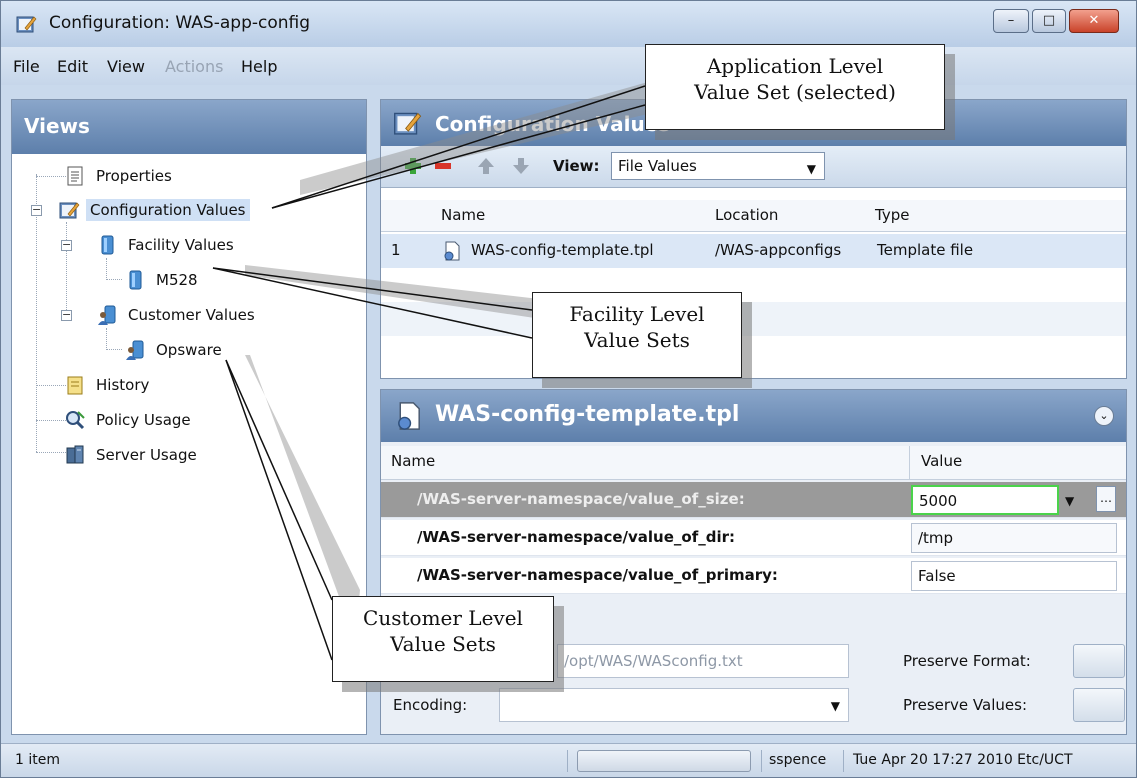 This screenshot has height=778, width=1137. Describe the element at coordinates (798, 760) in the screenshot. I see `status-user: sspence` at that location.